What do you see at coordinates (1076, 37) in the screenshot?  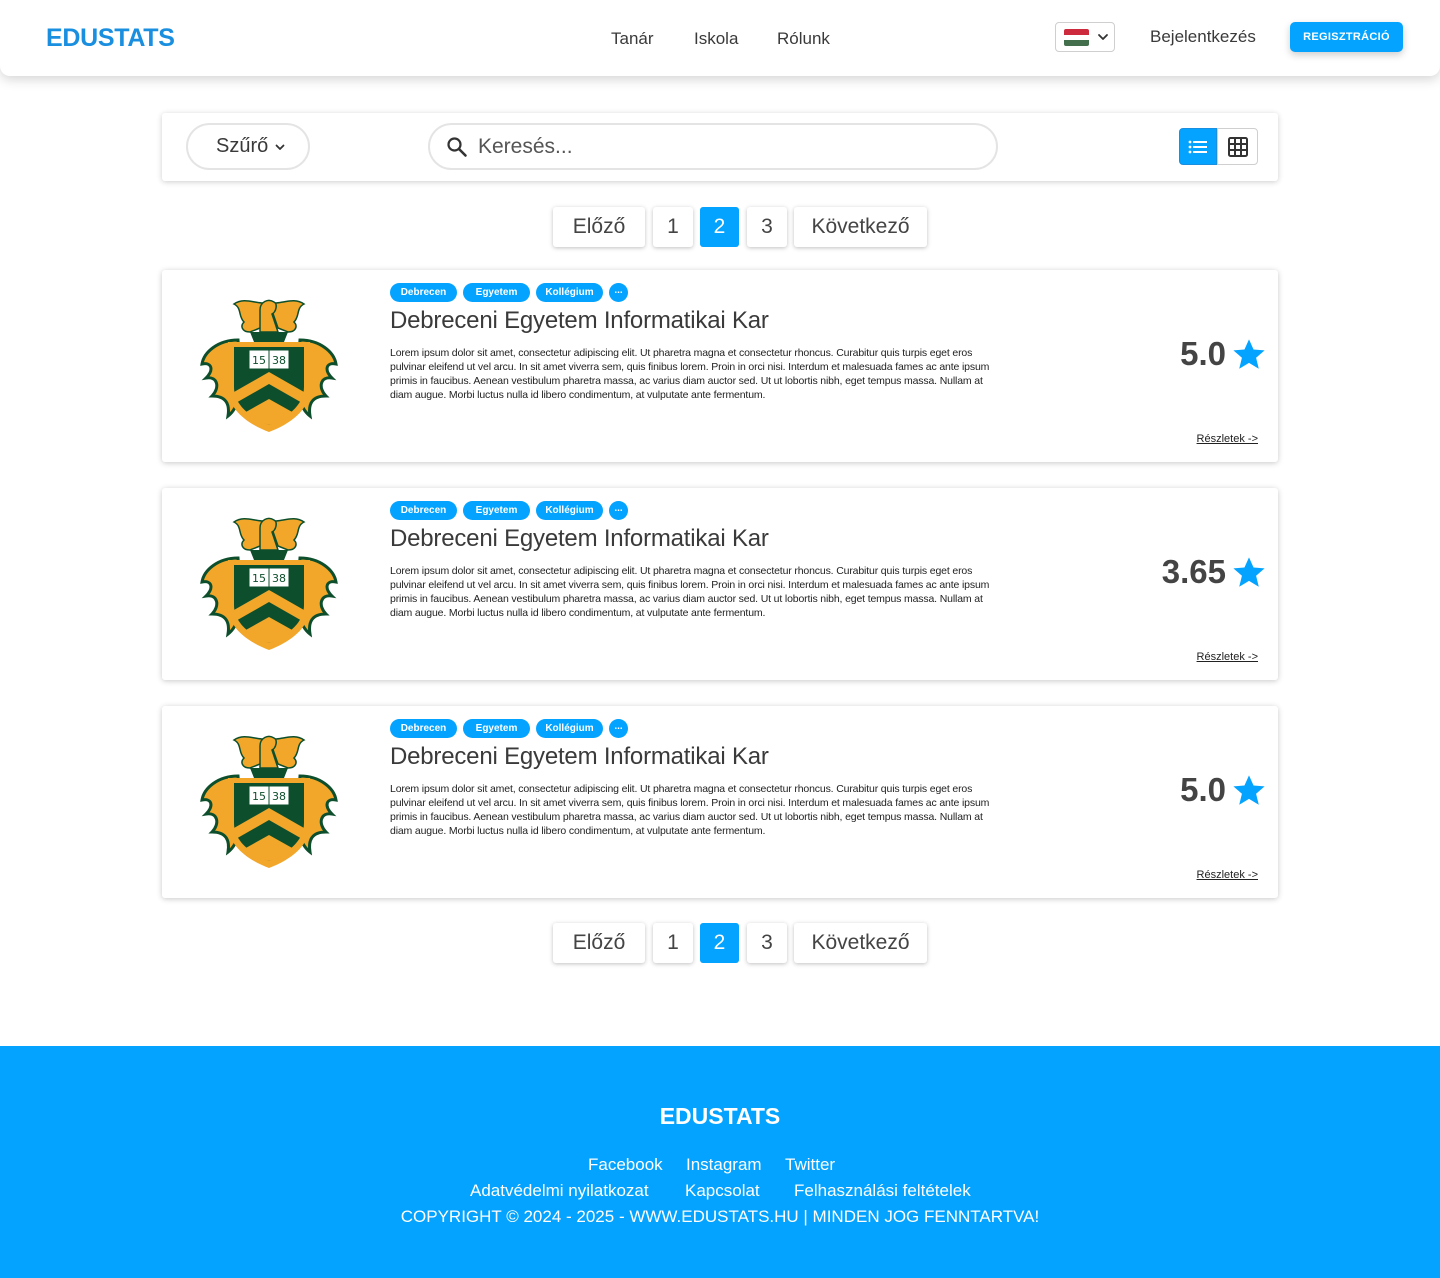 I see `hungary-flag-icon` at bounding box center [1076, 37].